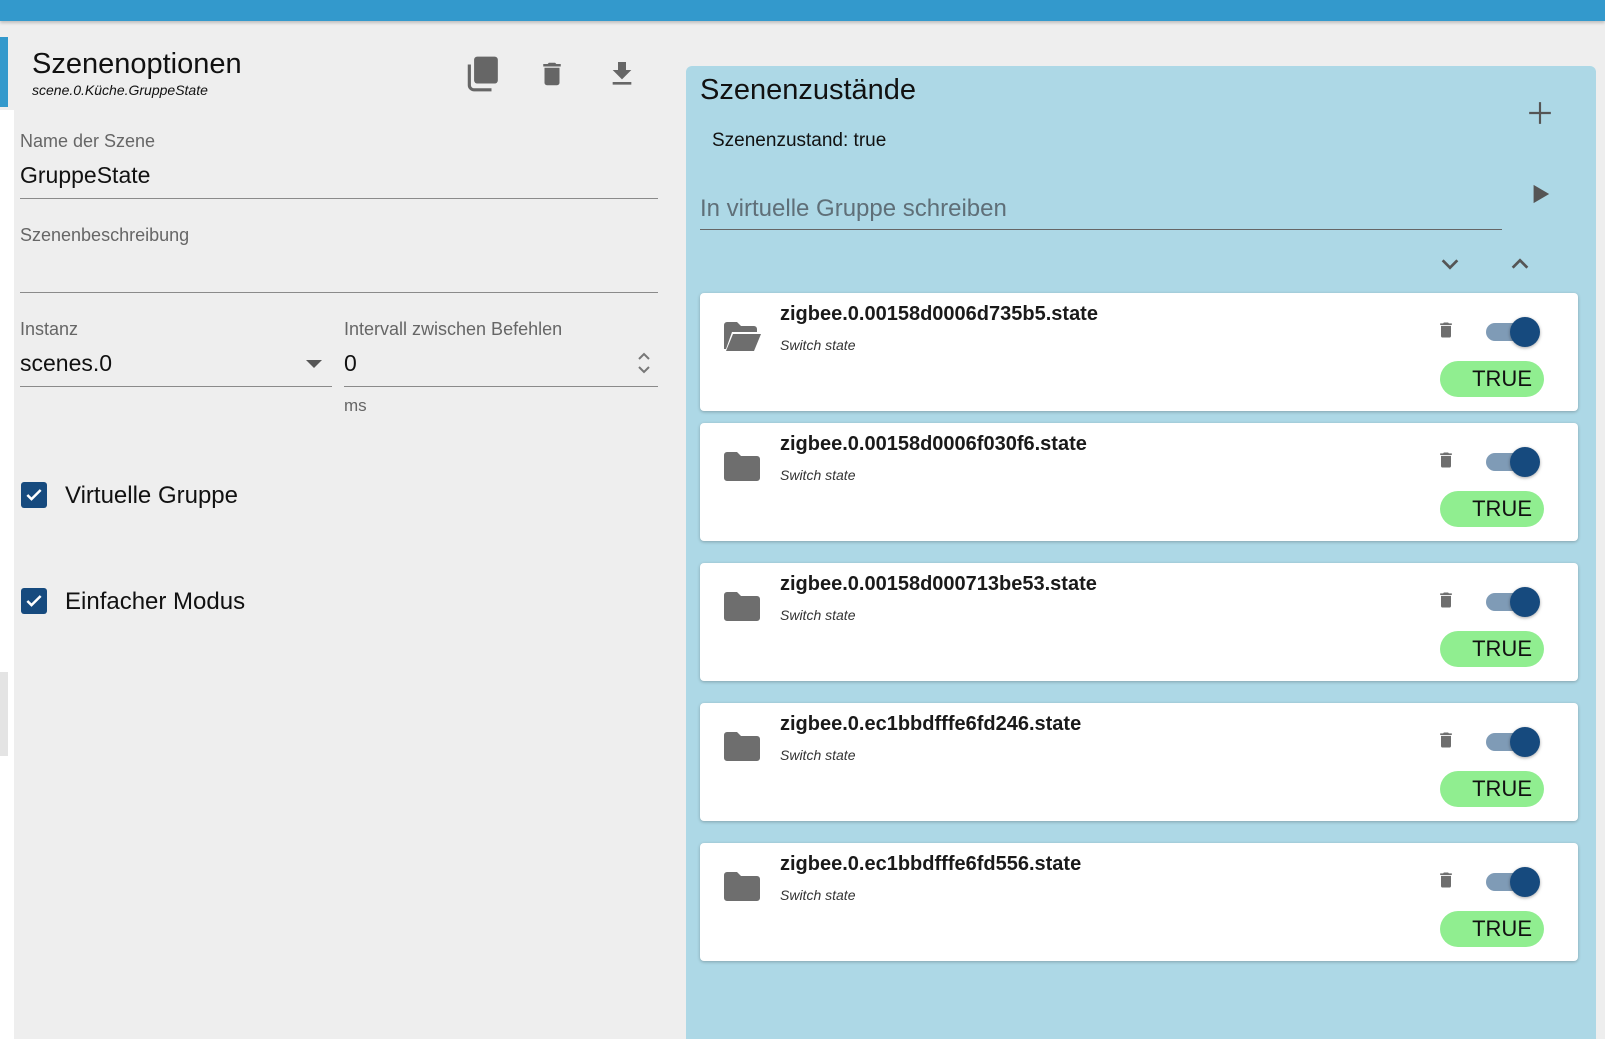  Describe the element at coordinates (137, 64) in the screenshot. I see `page-title: Szenenoptionen` at that location.